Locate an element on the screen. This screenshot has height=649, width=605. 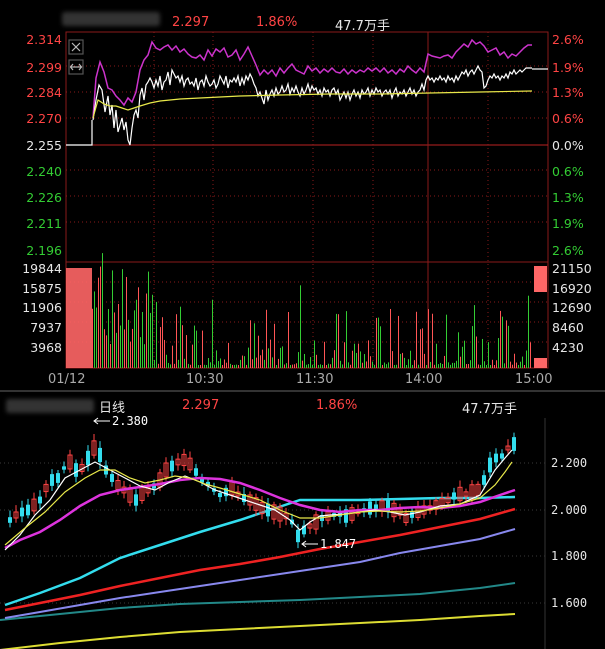
ma-yellow-line is located at coordinates (258, 631).